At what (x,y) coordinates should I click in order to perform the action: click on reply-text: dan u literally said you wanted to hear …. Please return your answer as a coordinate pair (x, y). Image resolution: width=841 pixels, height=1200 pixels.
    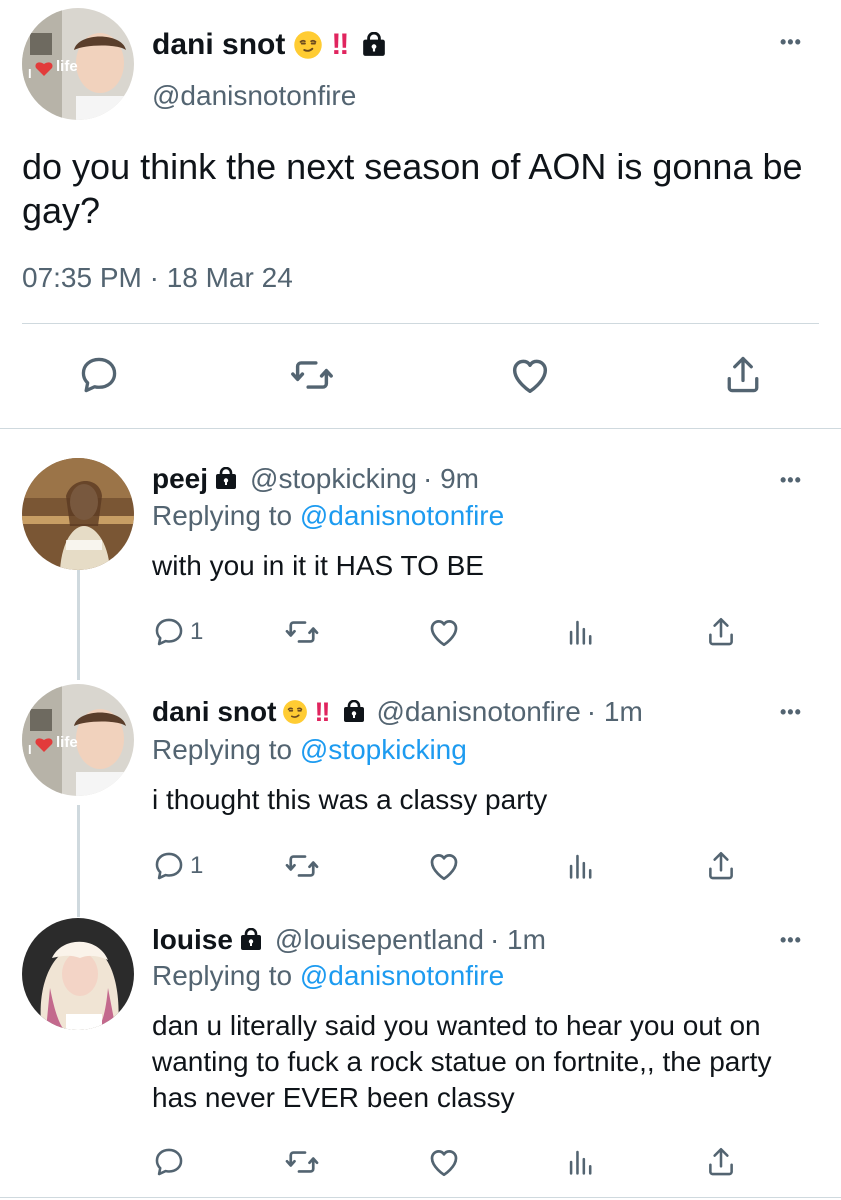
    Looking at the image, I should click on (462, 1061).